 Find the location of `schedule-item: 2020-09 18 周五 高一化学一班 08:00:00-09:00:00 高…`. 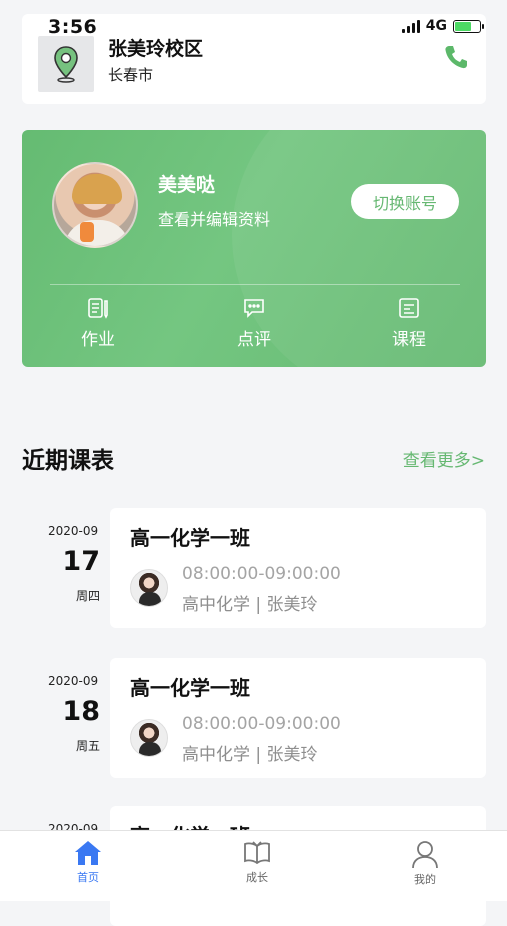

schedule-item: 2020-09 18 周五 高一化学一班 08:00:00-09:00:00 高… is located at coordinates (253, 718).